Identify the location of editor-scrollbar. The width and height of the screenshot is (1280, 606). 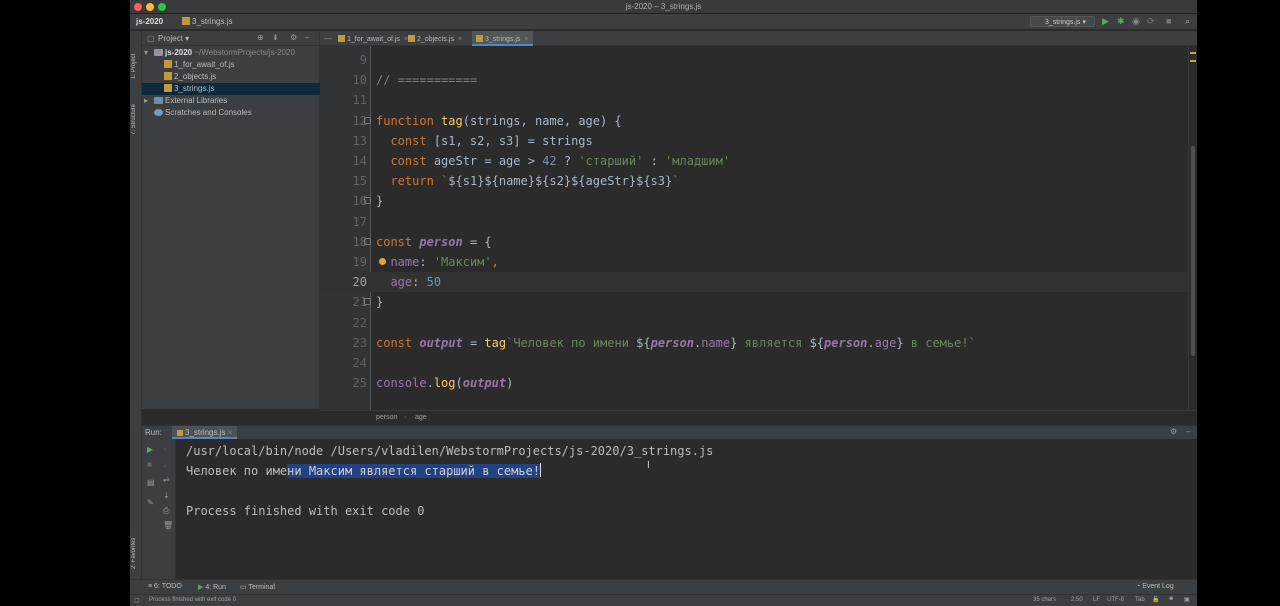
(1192, 228).